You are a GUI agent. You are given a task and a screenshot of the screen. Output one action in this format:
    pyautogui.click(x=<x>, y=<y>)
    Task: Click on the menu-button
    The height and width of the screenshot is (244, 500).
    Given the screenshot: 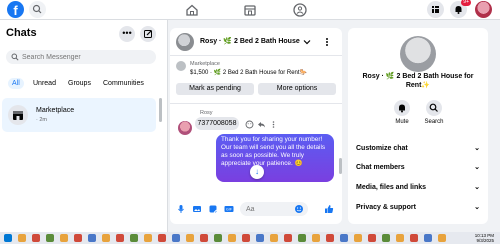 What is the action you would take?
    pyautogui.click(x=435, y=9)
    